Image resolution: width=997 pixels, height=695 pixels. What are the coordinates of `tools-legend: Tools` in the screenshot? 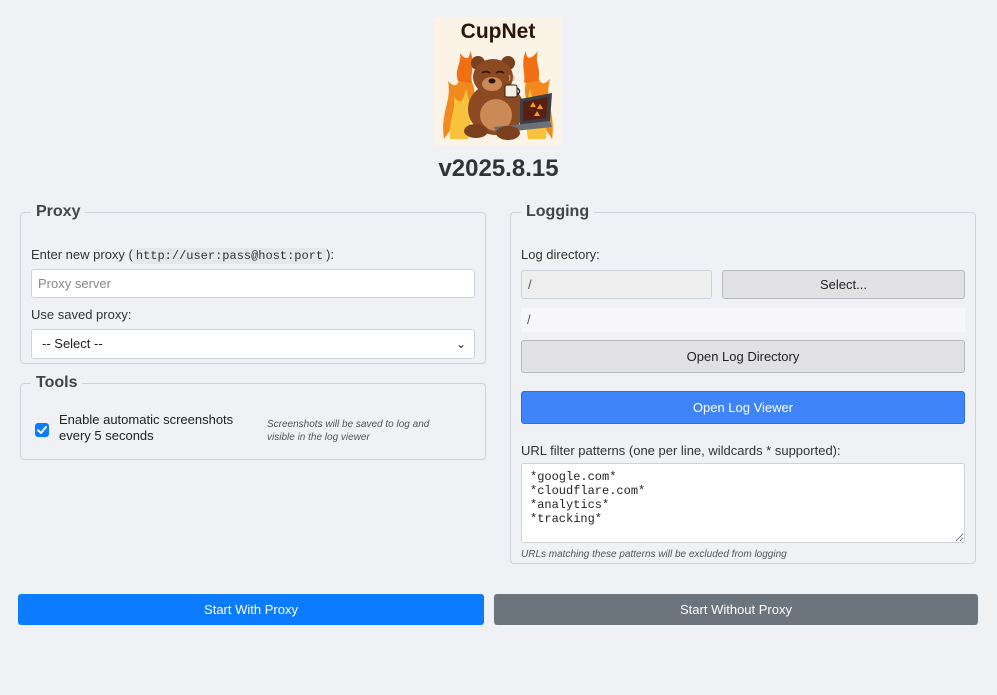 It's located at (57, 382).